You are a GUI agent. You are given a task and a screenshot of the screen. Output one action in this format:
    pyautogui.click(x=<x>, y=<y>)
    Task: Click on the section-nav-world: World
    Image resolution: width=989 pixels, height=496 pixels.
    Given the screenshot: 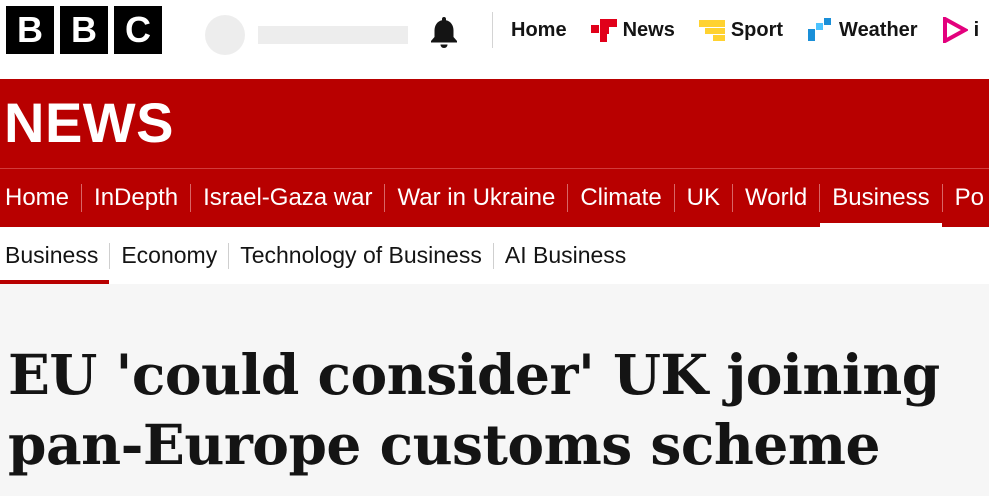 What is the action you would take?
    pyautogui.click(x=776, y=198)
    